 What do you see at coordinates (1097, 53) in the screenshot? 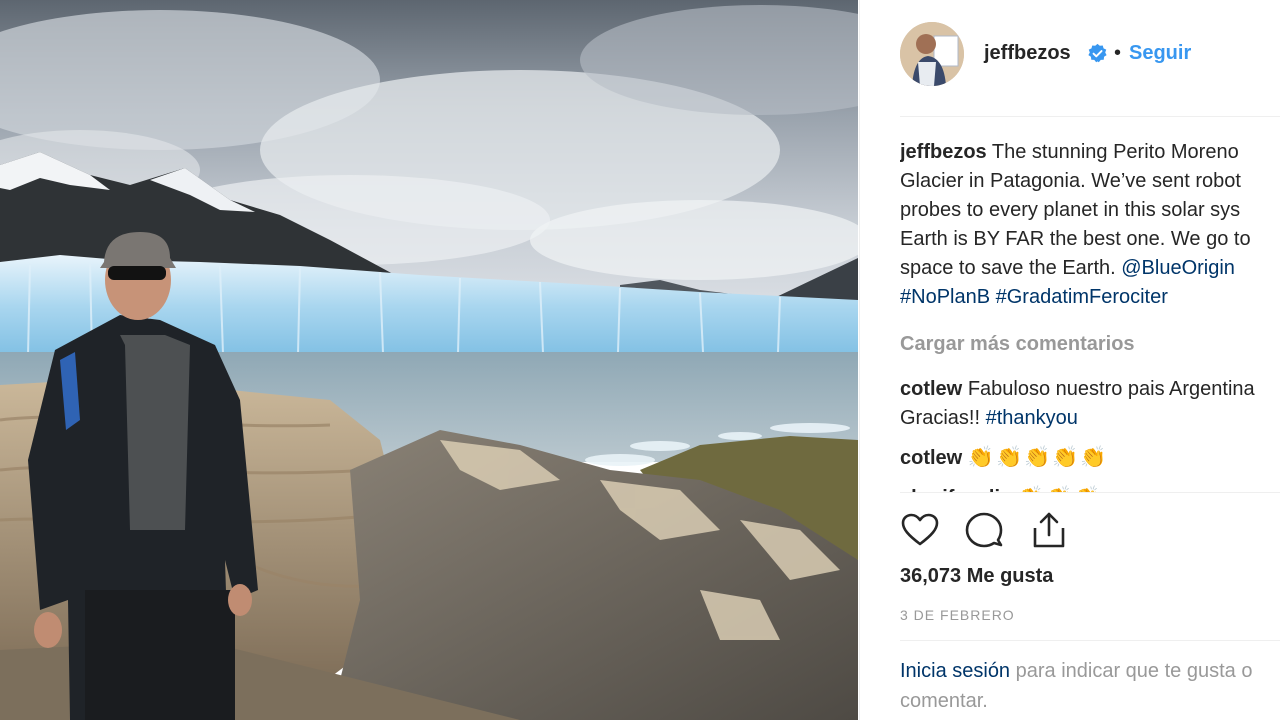
I see `verified-badge-icon` at bounding box center [1097, 53].